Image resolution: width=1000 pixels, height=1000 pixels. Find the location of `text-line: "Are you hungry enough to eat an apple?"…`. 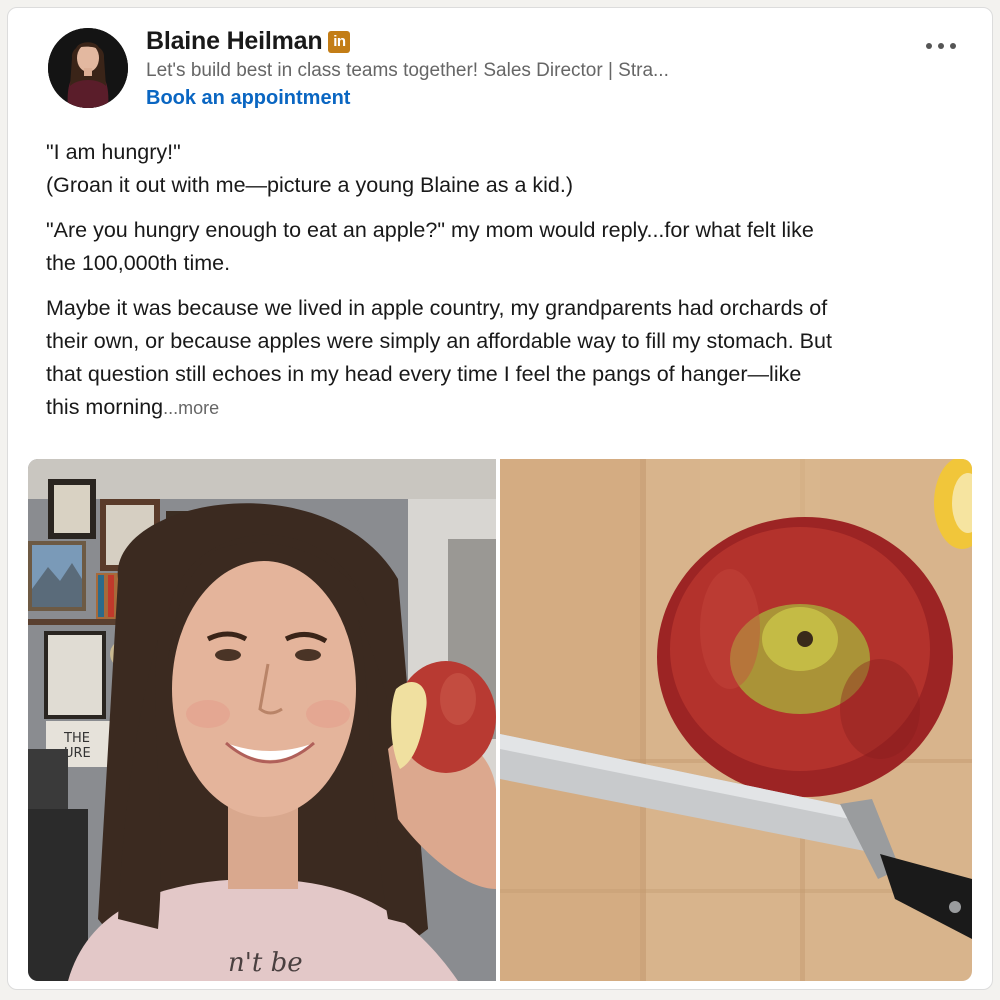

text-line: "Are you hungry enough to eat an apple?"… is located at coordinates (430, 230).